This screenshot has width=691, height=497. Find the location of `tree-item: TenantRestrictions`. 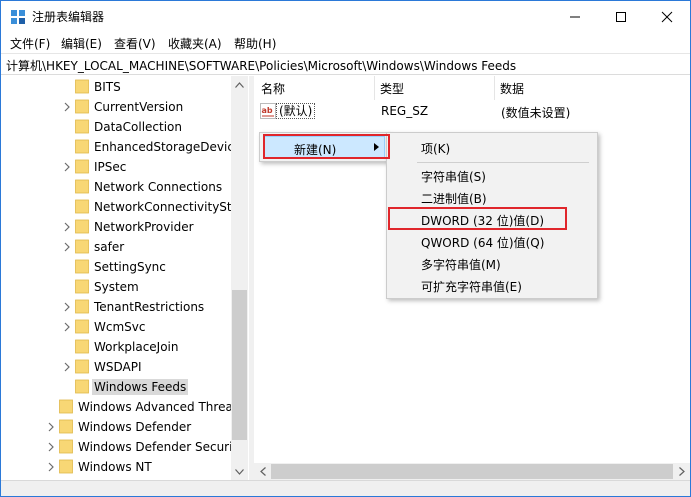

tree-item: TenantRestrictions is located at coordinates (116, 307).